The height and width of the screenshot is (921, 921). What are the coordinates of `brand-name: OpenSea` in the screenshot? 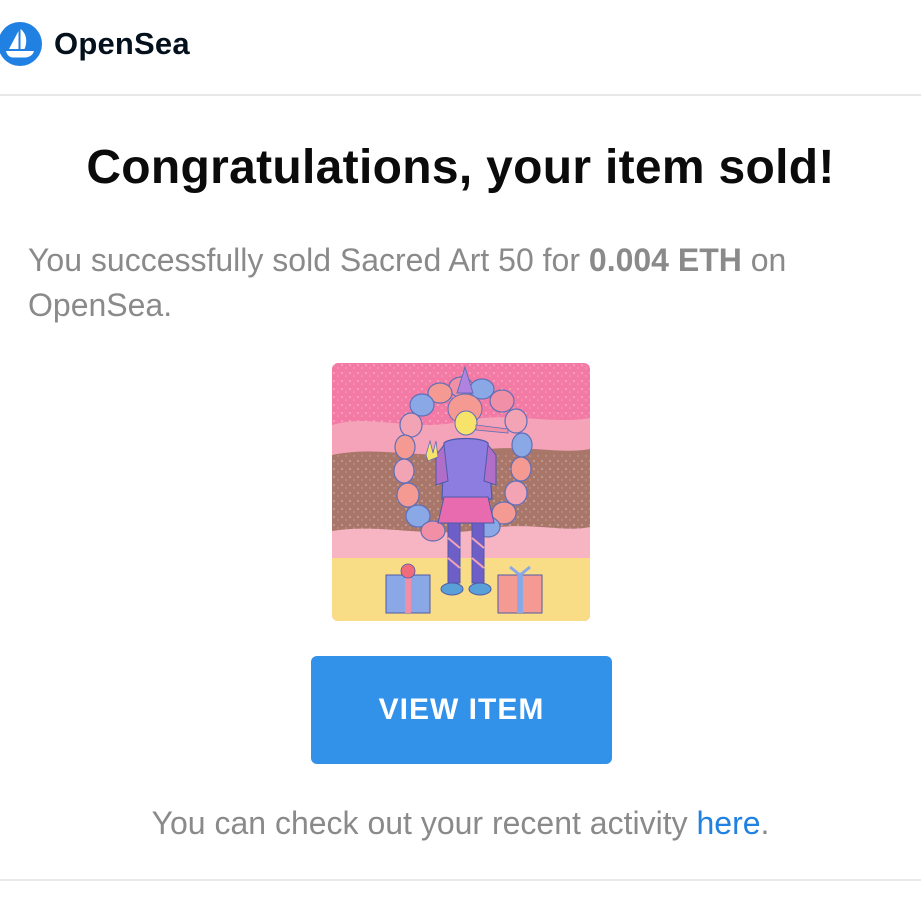 It's located at (122, 44).